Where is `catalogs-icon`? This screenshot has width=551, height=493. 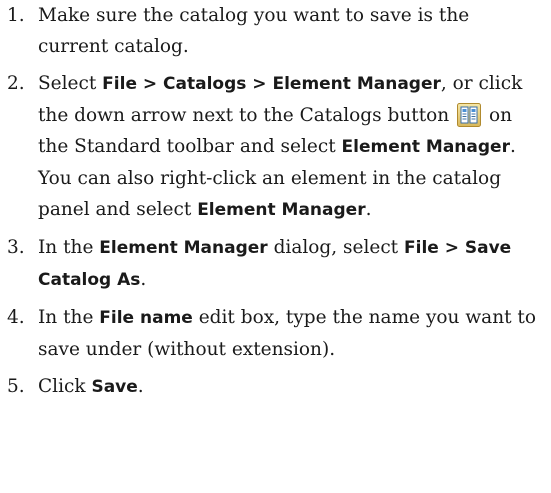 catalogs-icon is located at coordinates (469, 115).